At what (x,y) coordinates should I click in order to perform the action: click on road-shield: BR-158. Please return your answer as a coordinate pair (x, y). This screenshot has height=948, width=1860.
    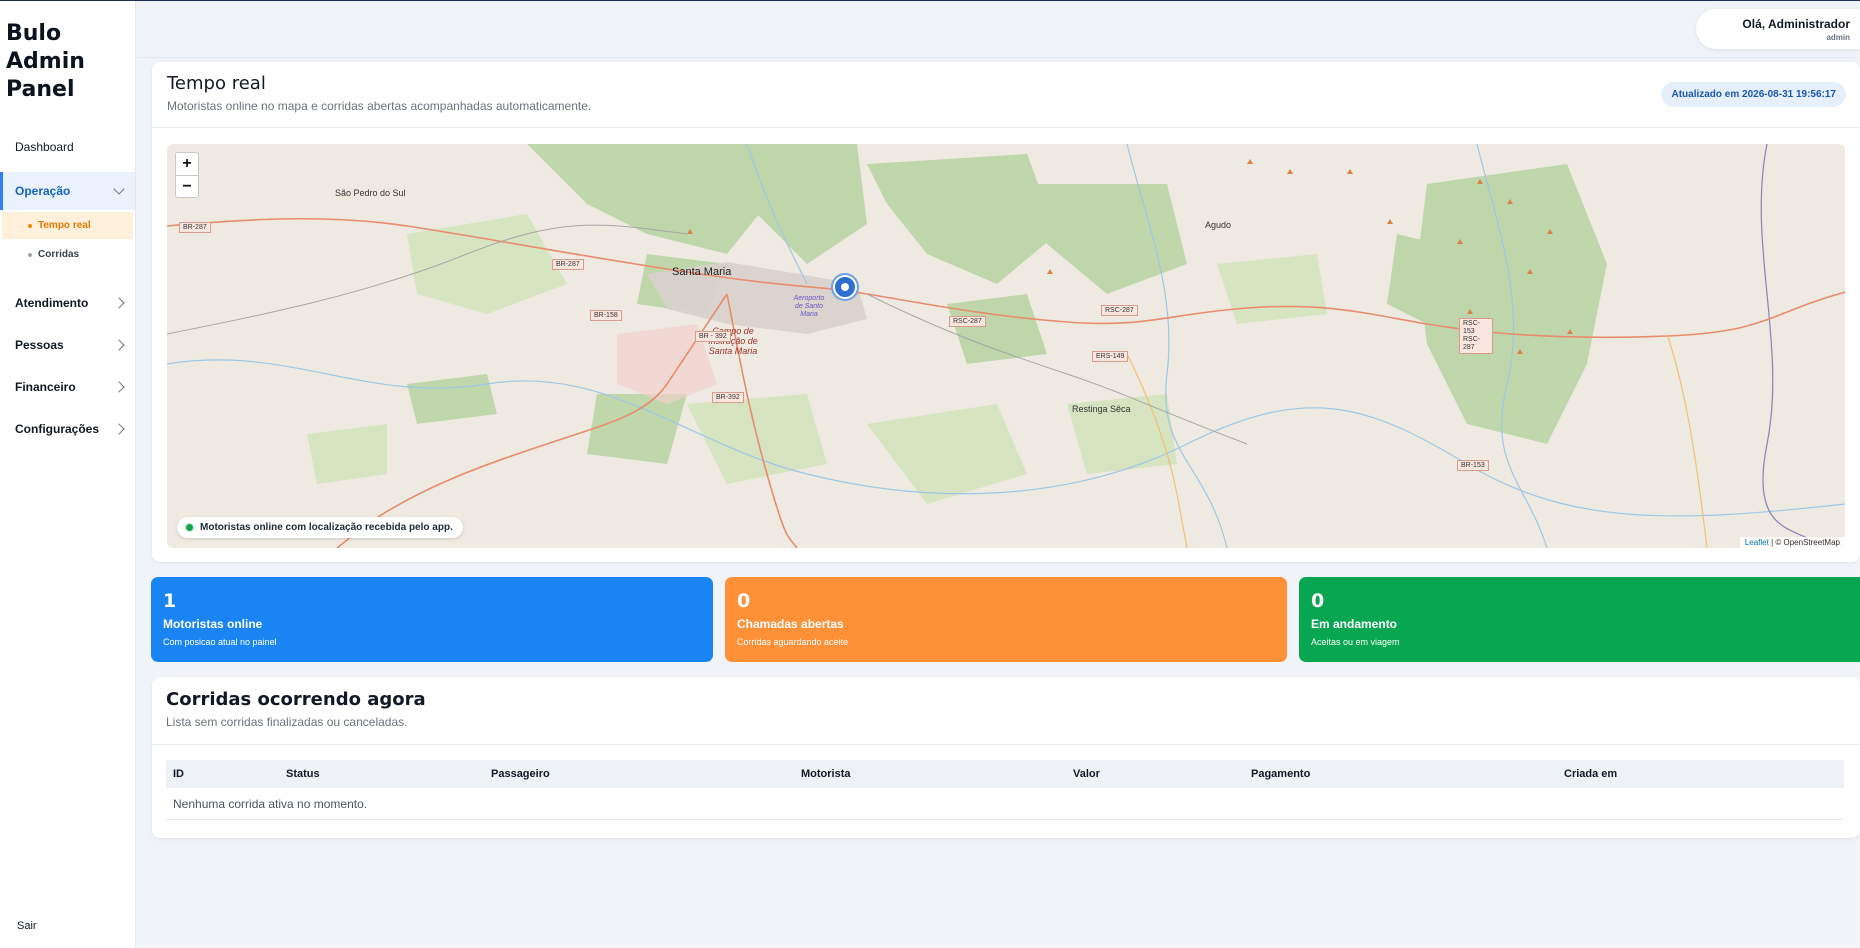
    Looking at the image, I should click on (606, 315).